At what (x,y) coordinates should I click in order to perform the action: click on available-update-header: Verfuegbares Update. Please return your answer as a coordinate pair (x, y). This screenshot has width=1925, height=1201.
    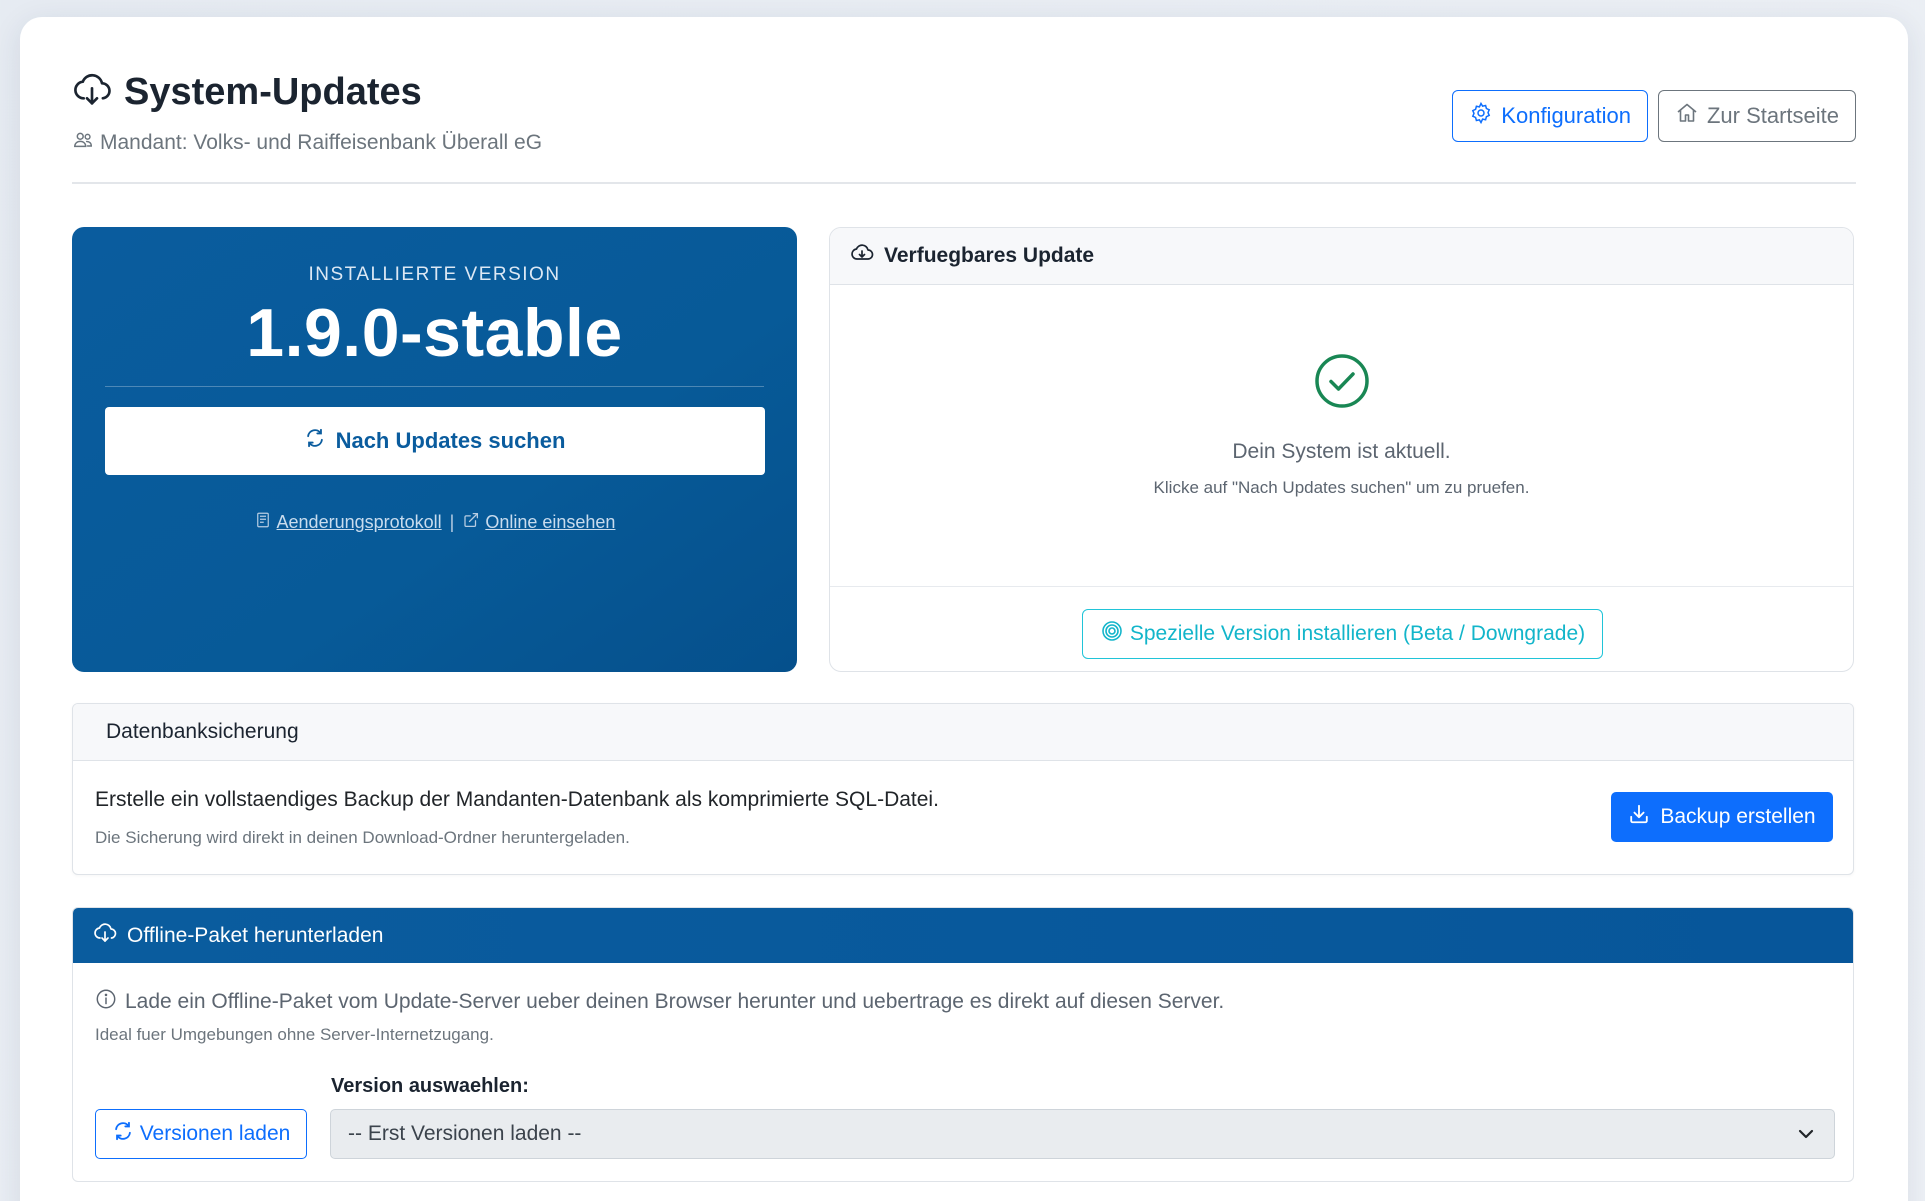
    Looking at the image, I should click on (1341, 256).